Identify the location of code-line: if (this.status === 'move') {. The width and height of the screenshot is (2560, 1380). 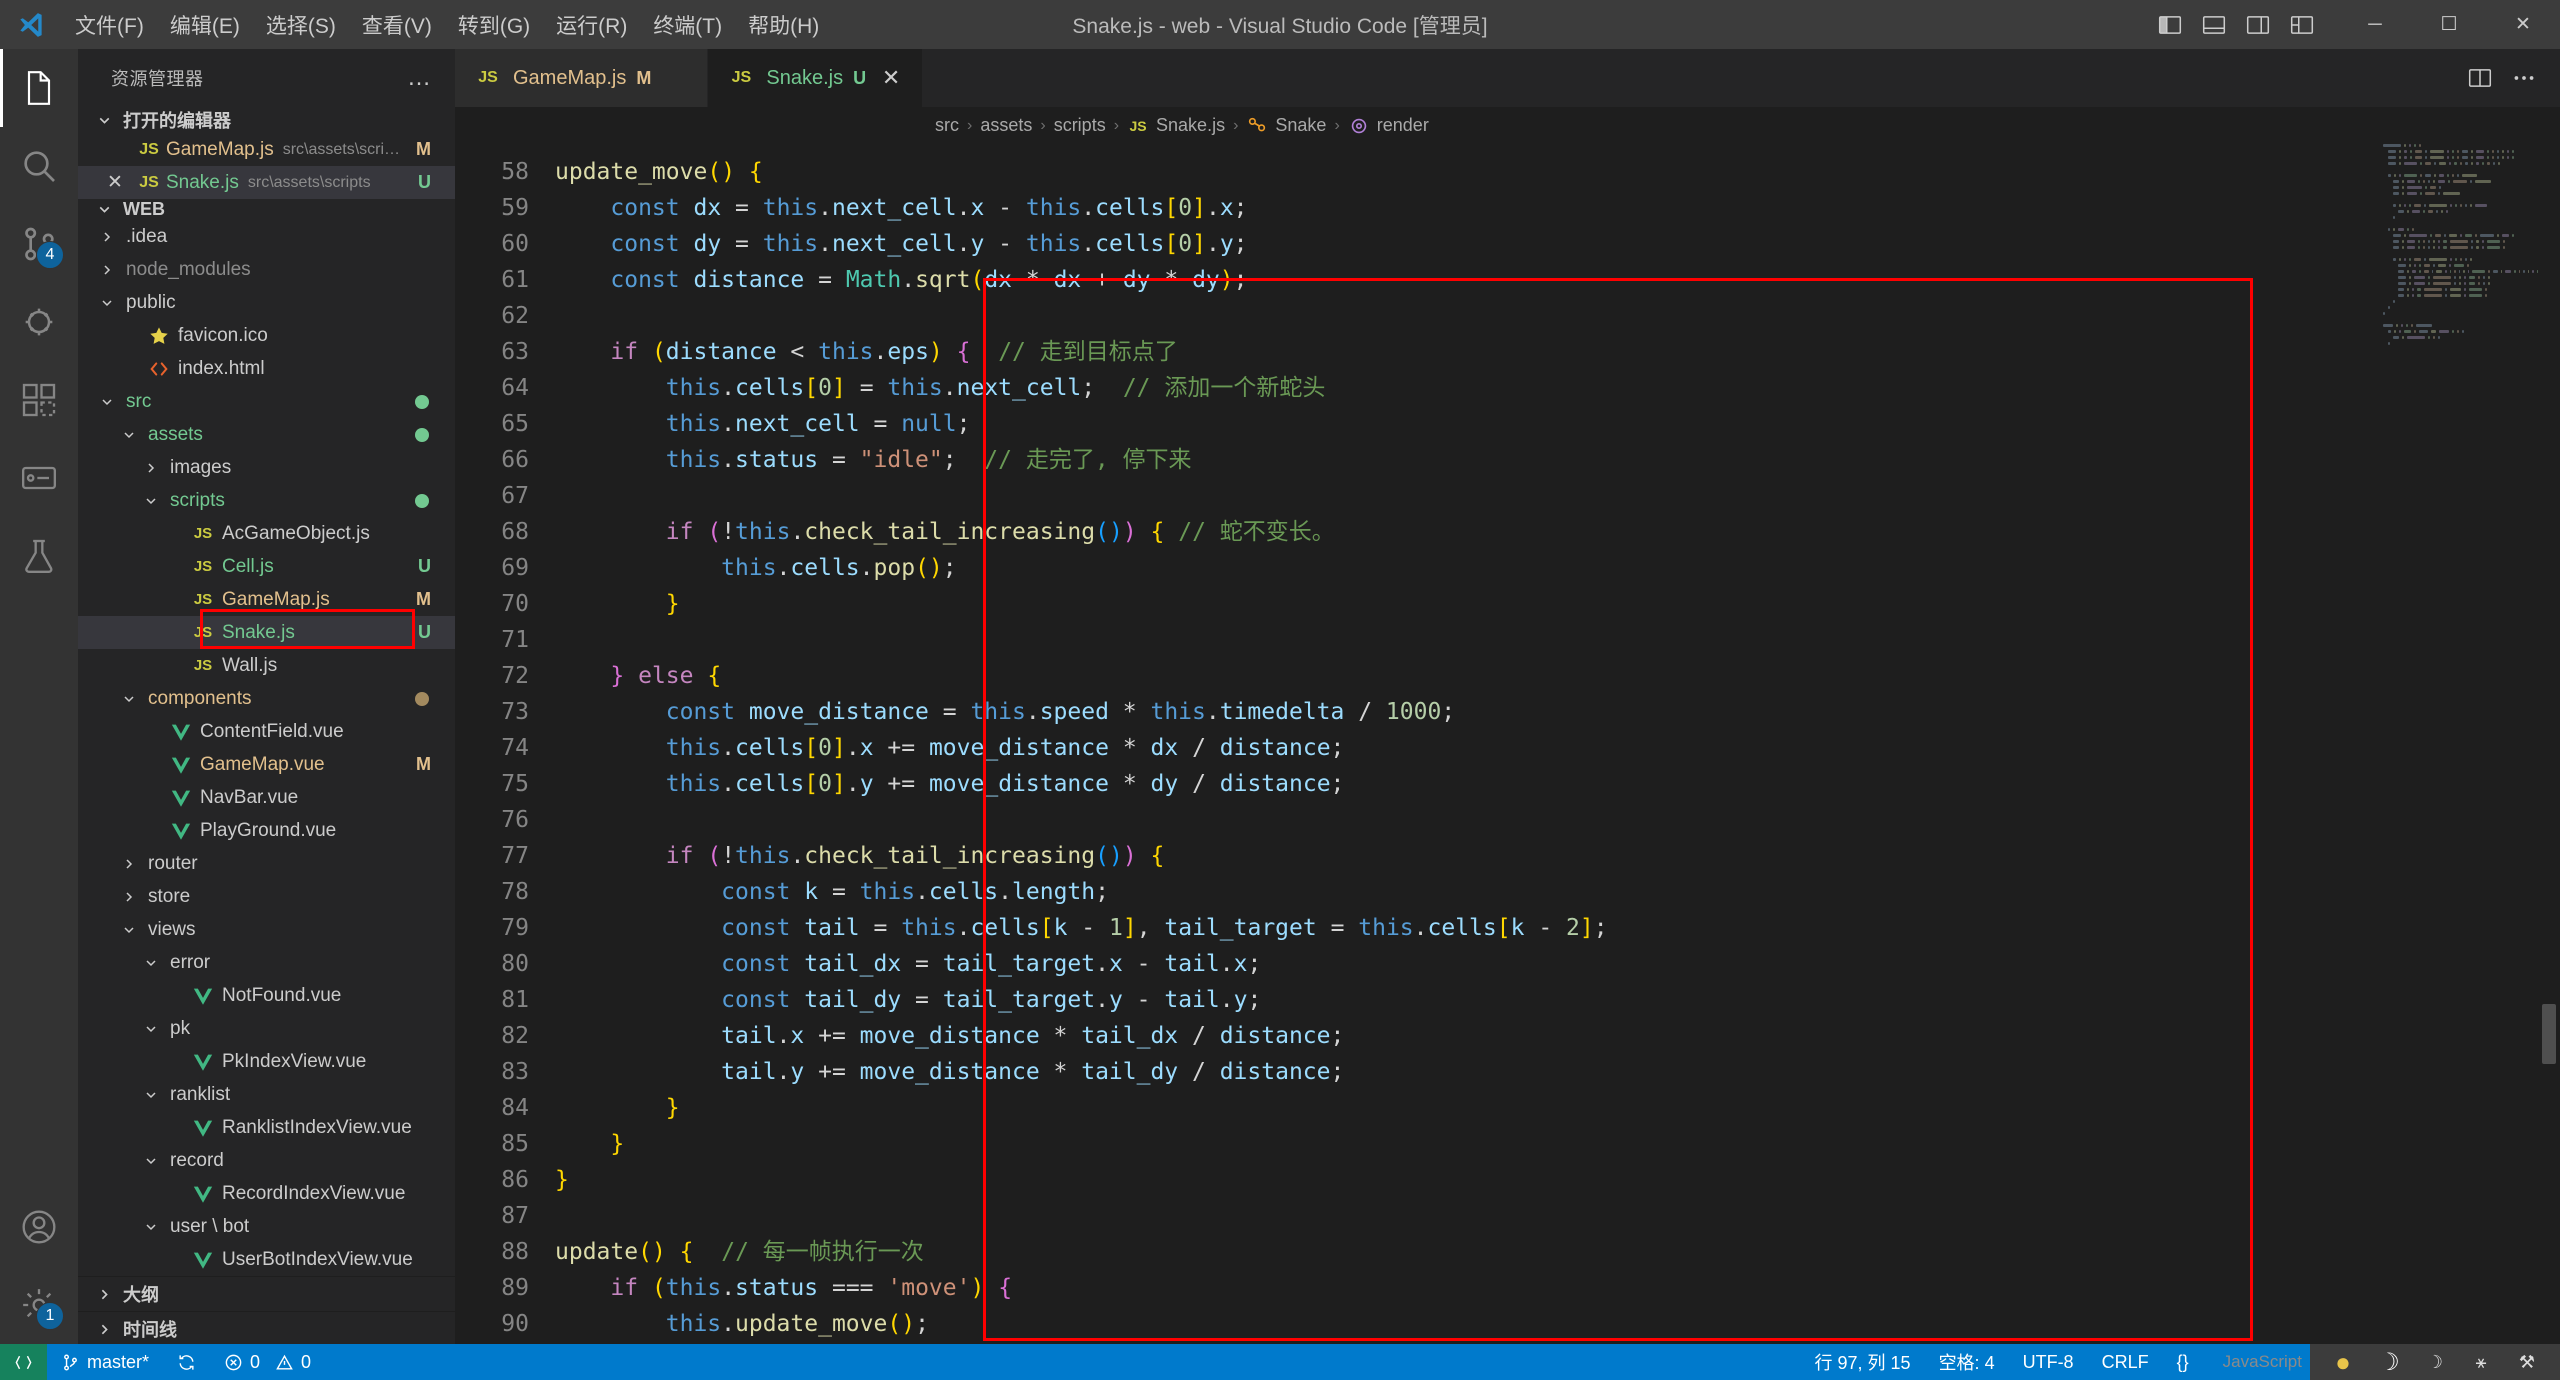
(1557, 1288).